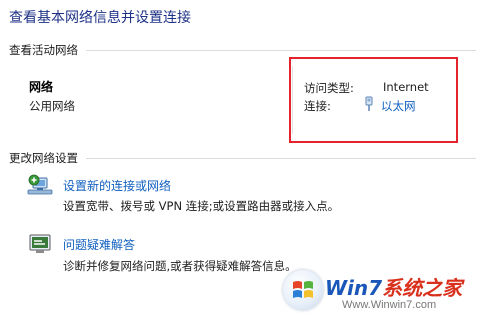  Describe the element at coordinates (43, 158) in the screenshot. I see `change-settings-section-label: 更改网络设置` at that location.